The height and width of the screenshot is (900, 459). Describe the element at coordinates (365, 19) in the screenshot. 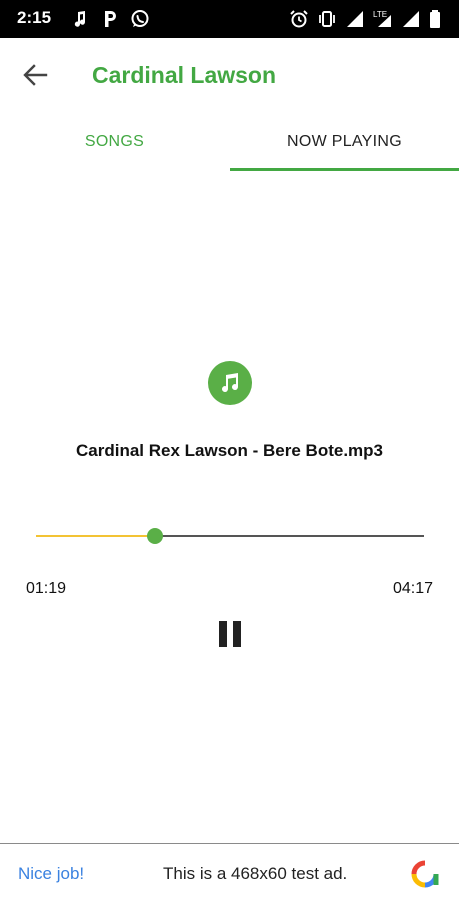

I see `system-icons: LTE` at that location.